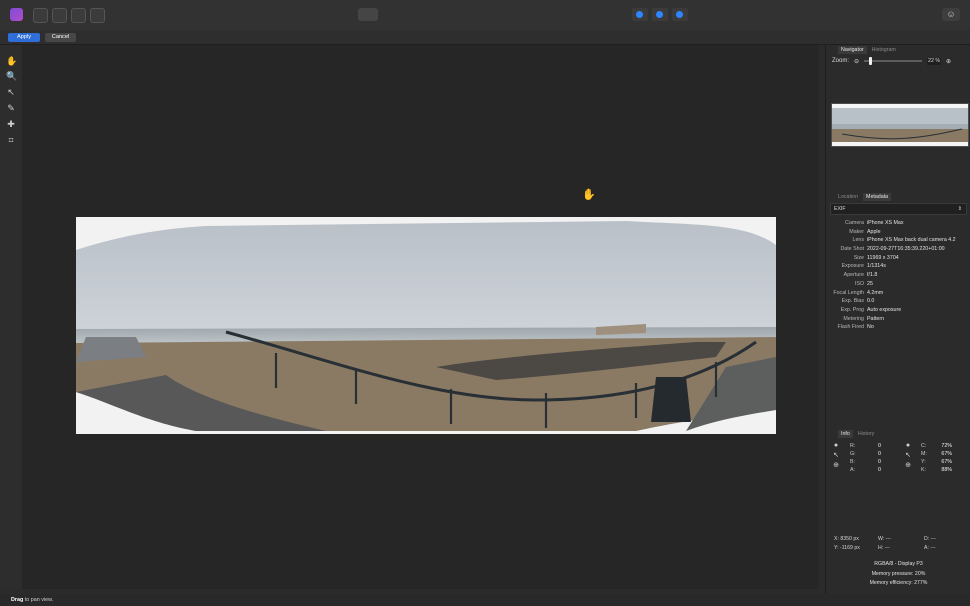 The image size is (970, 606). What do you see at coordinates (11, 108) in the screenshot?
I see `brush-tool-icon: ✎` at bounding box center [11, 108].